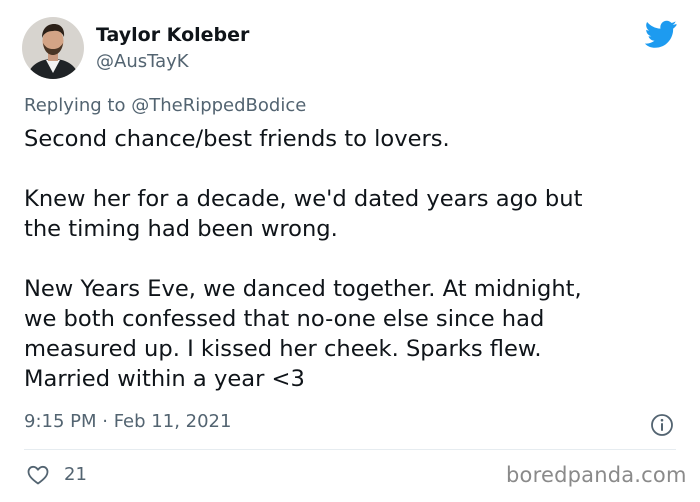 The width and height of the screenshot is (700, 502). I want to click on tweet-text-line: Second chance/best friends to lovers., so click(237, 139).